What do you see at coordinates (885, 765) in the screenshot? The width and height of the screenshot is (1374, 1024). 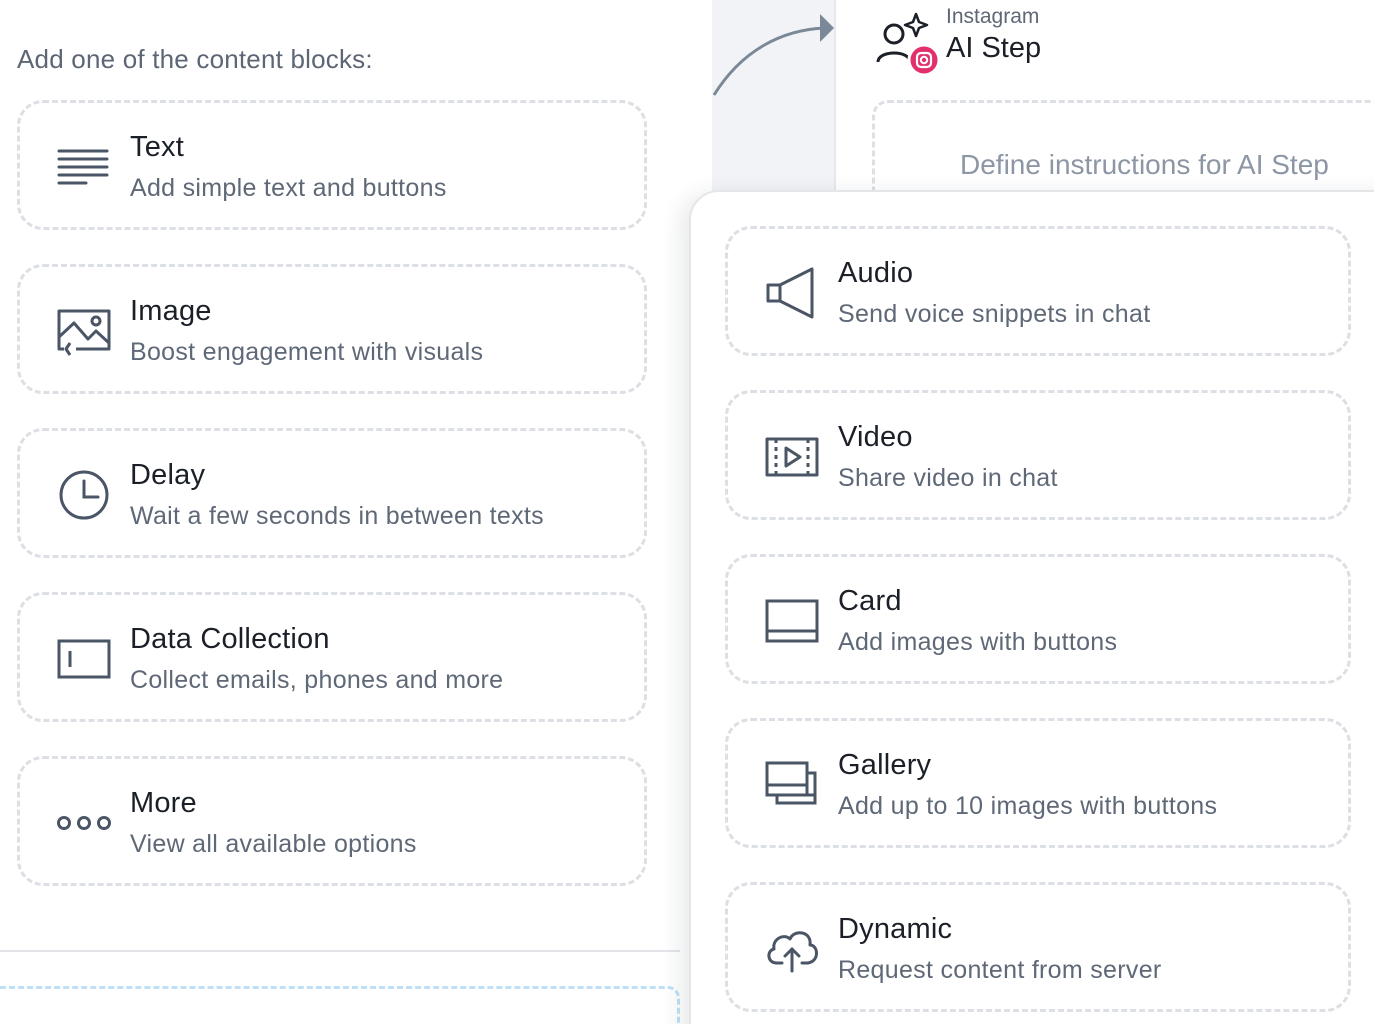 I see `block-title: Gallery` at bounding box center [885, 765].